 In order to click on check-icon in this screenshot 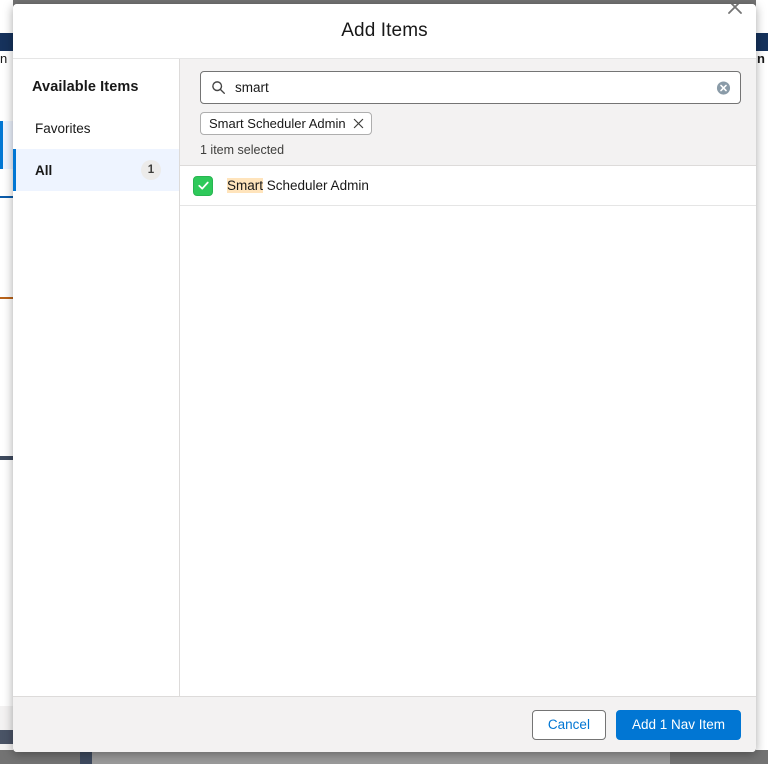, I will do `click(203, 185)`.